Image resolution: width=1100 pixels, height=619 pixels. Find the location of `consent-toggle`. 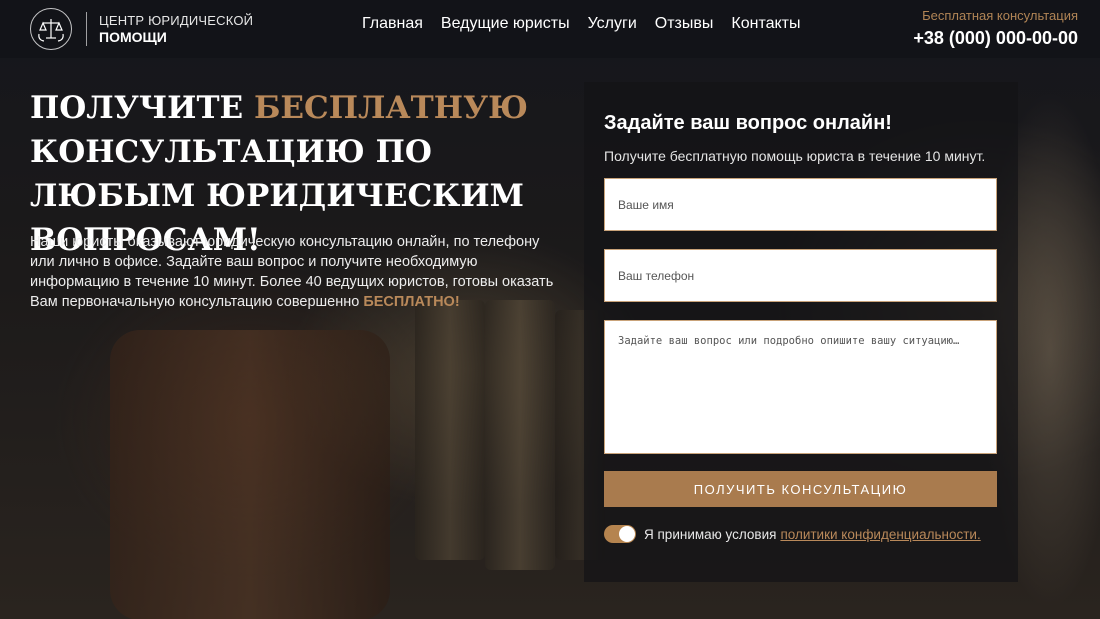

consent-toggle is located at coordinates (620, 534).